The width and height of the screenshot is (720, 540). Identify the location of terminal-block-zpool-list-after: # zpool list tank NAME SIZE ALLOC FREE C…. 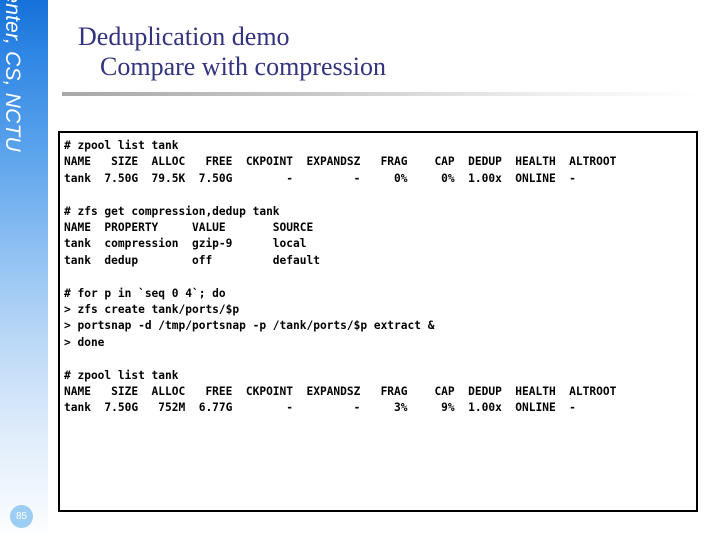
(340, 391).